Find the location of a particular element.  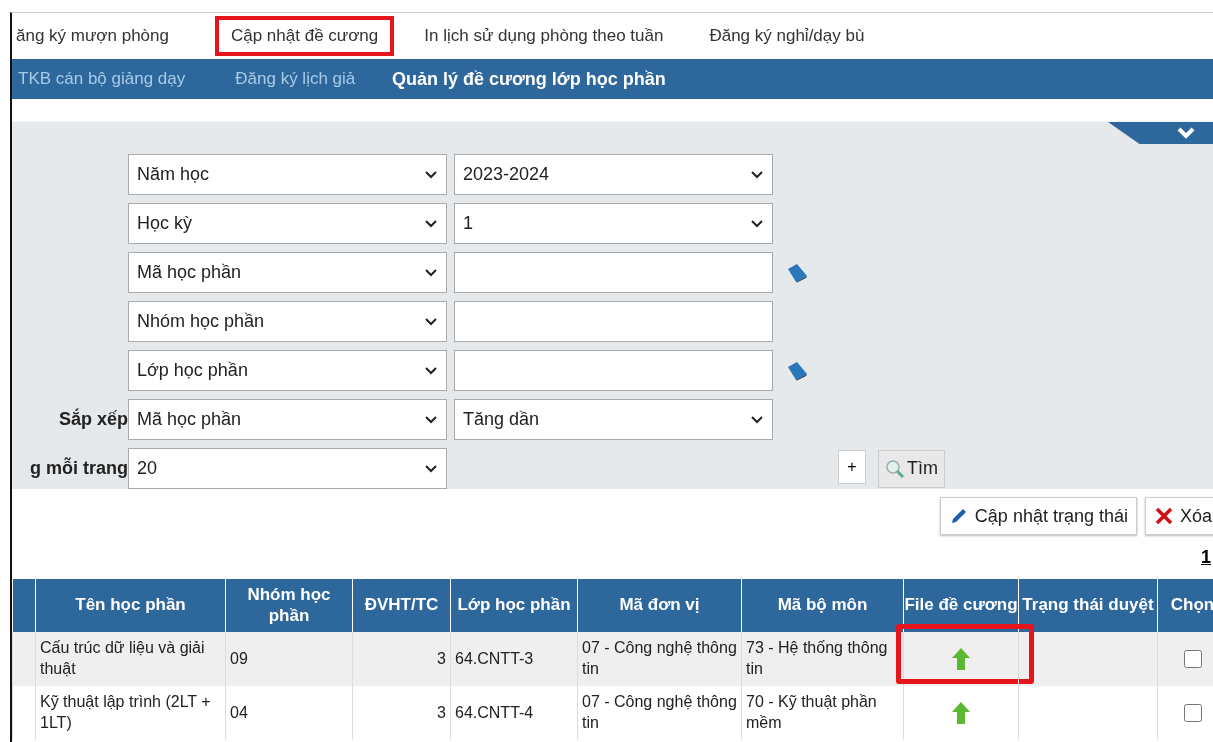

update-status-button: Cập nhật trạng thái is located at coordinates (1038, 516).